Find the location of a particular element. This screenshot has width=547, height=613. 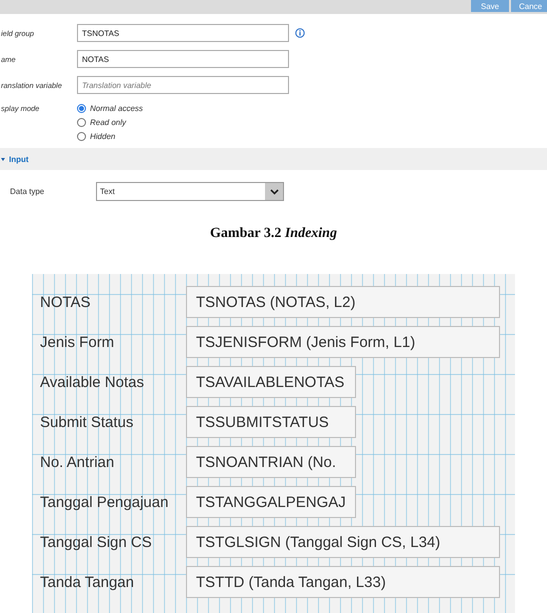

radio-label: Hidden is located at coordinates (103, 136).